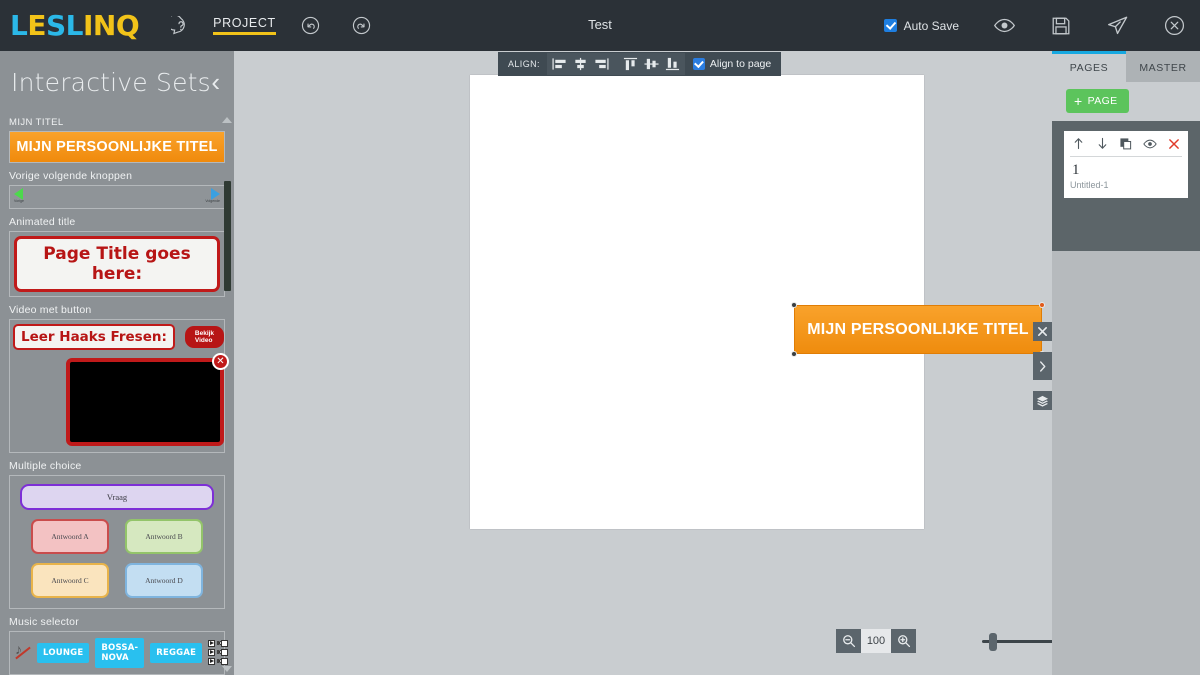 This screenshot has height=675, width=1200. What do you see at coordinates (993, 642) in the screenshot?
I see `zoom-slider-knob` at bounding box center [993, 642].